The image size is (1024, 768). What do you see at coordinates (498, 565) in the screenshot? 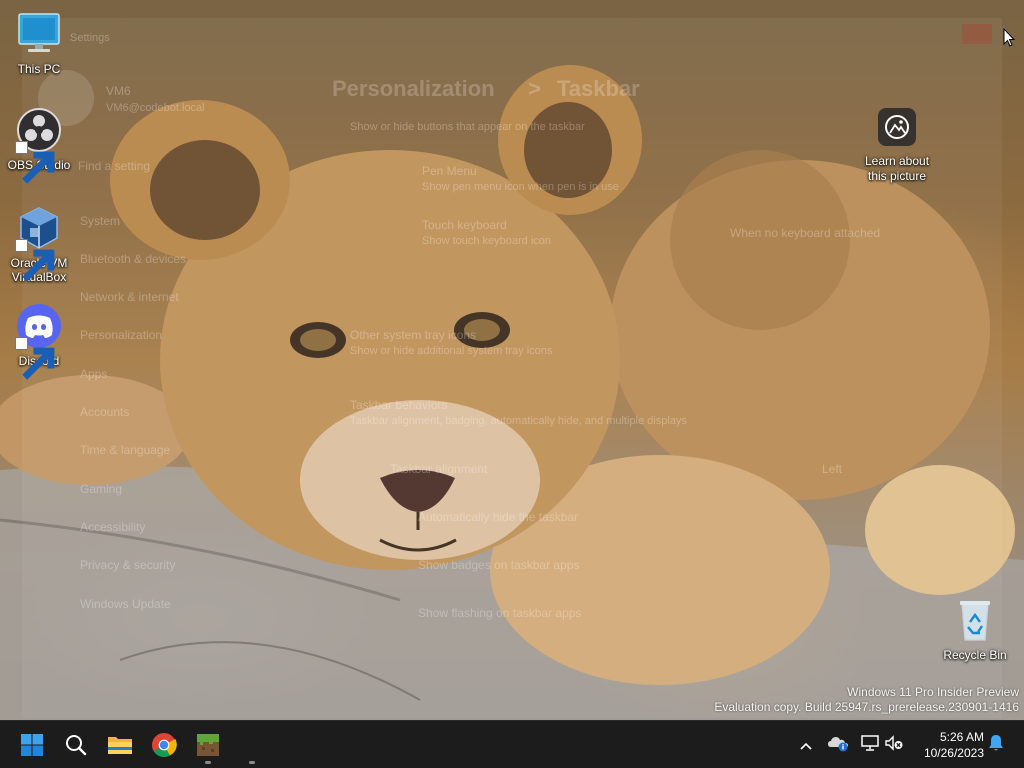
I see `show-badges-checkbox: Show badges on taskbar apps` at bounding box center [498, 565].